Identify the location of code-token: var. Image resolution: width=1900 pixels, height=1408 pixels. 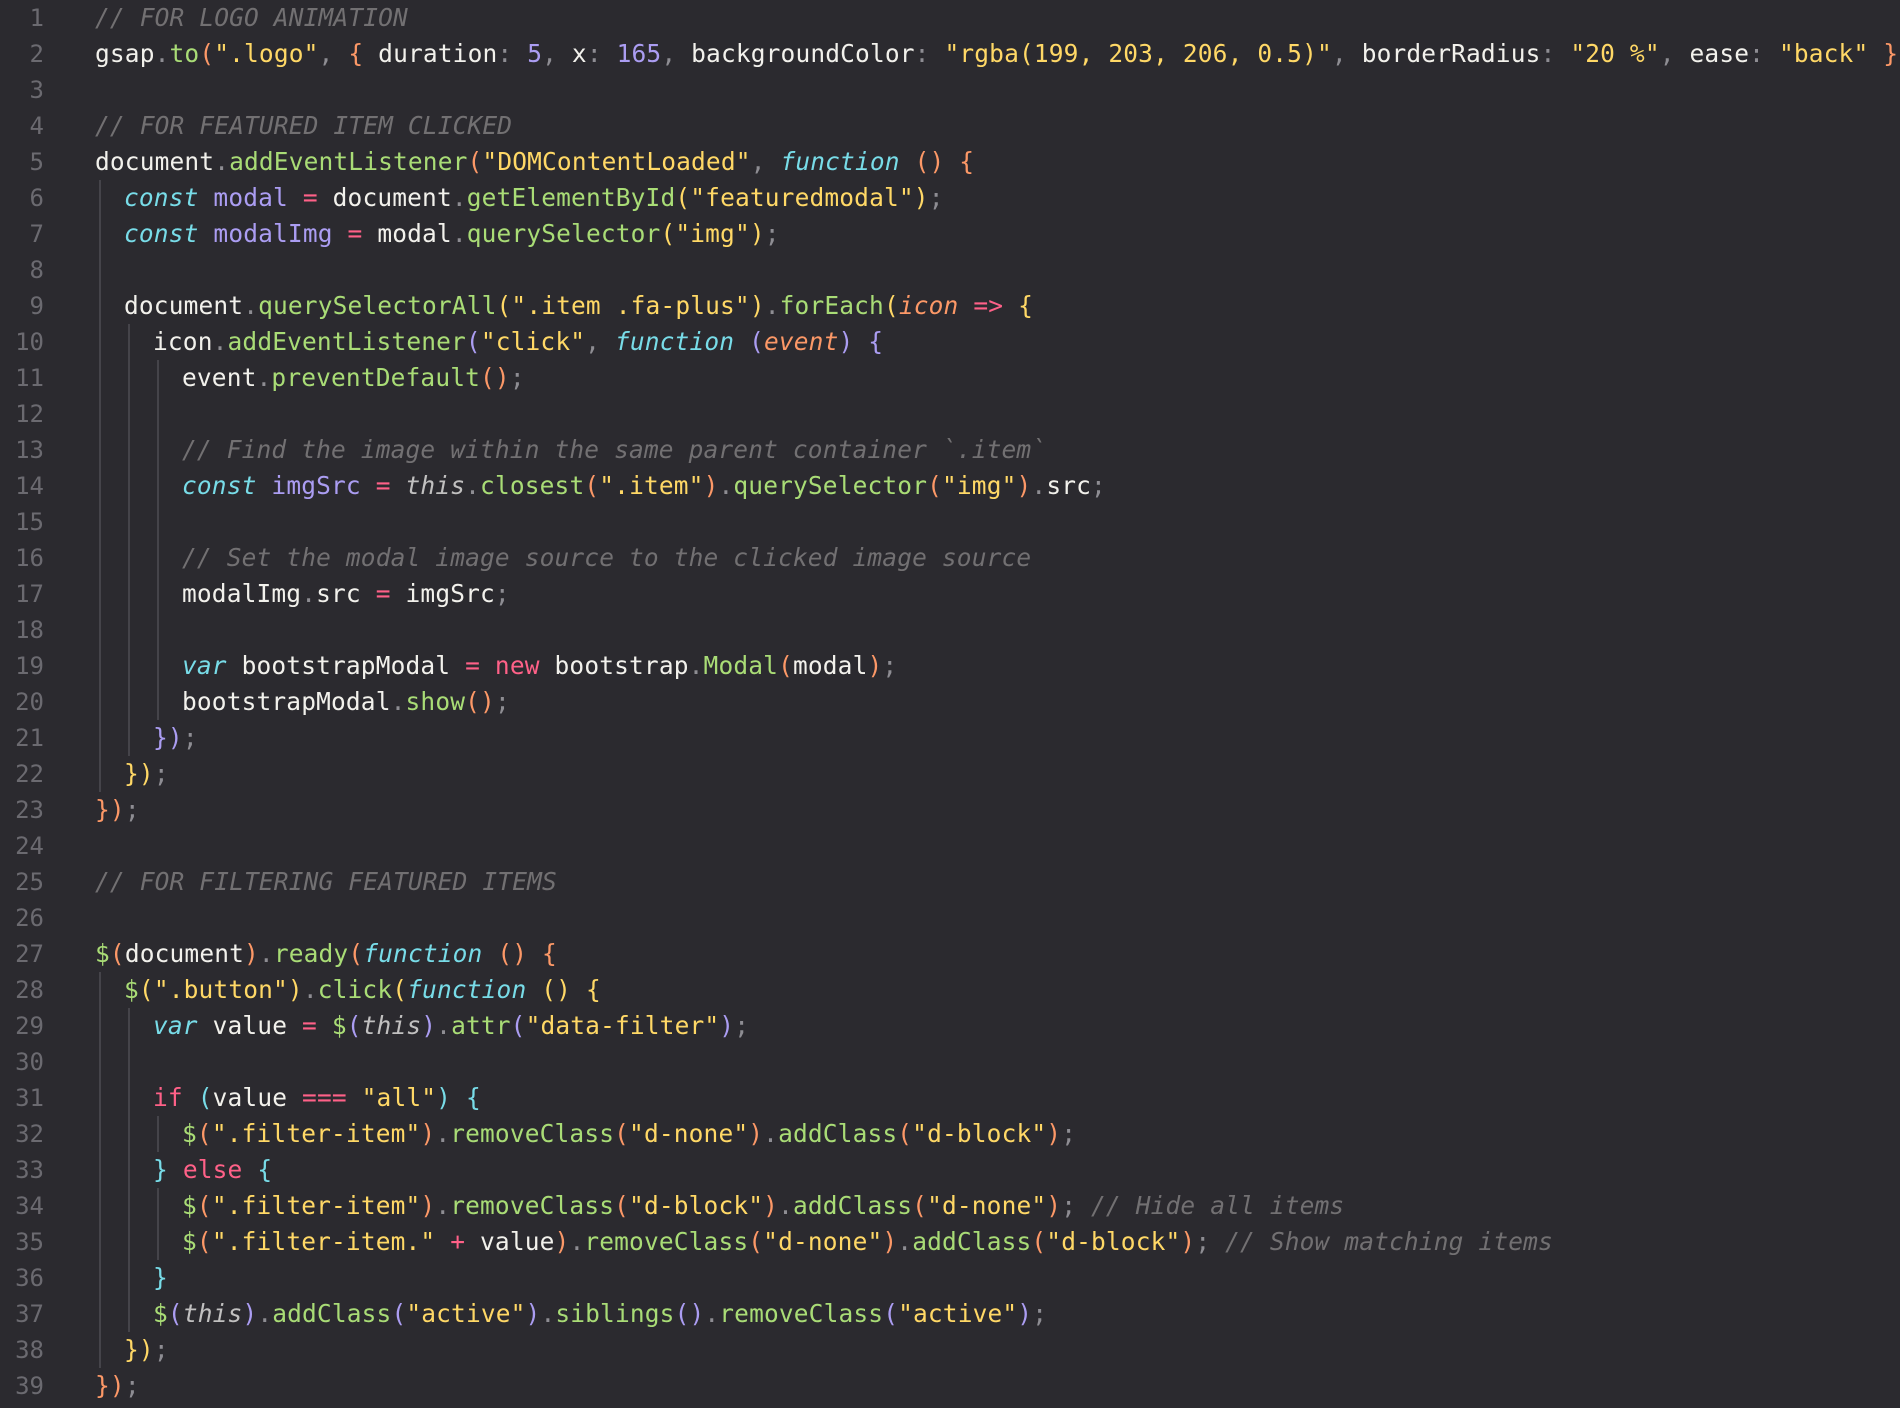
(175, 1025).